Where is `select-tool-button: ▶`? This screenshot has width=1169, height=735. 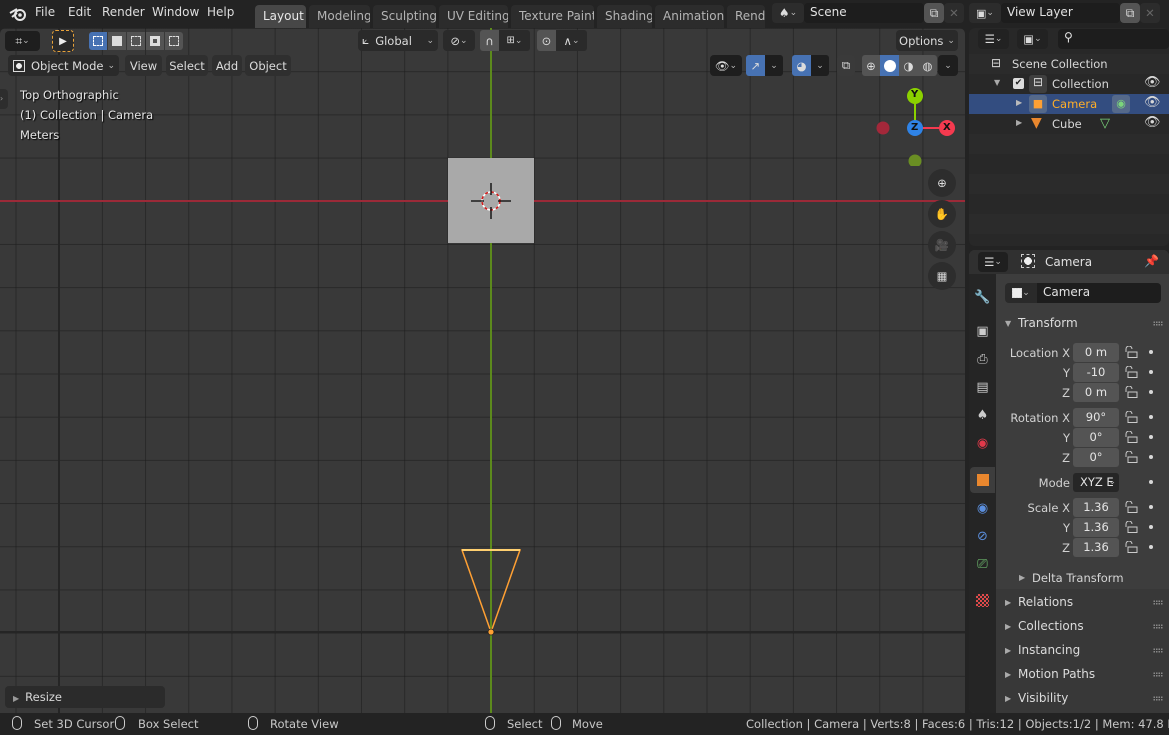
select-tool-button: ▶ is located at coordinates (63, 41).